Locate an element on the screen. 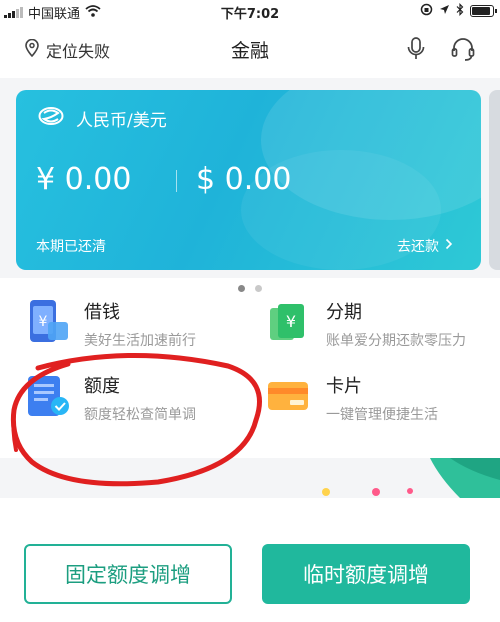  usd-amount: $ 0.00 is located at coordinates (244, 179).